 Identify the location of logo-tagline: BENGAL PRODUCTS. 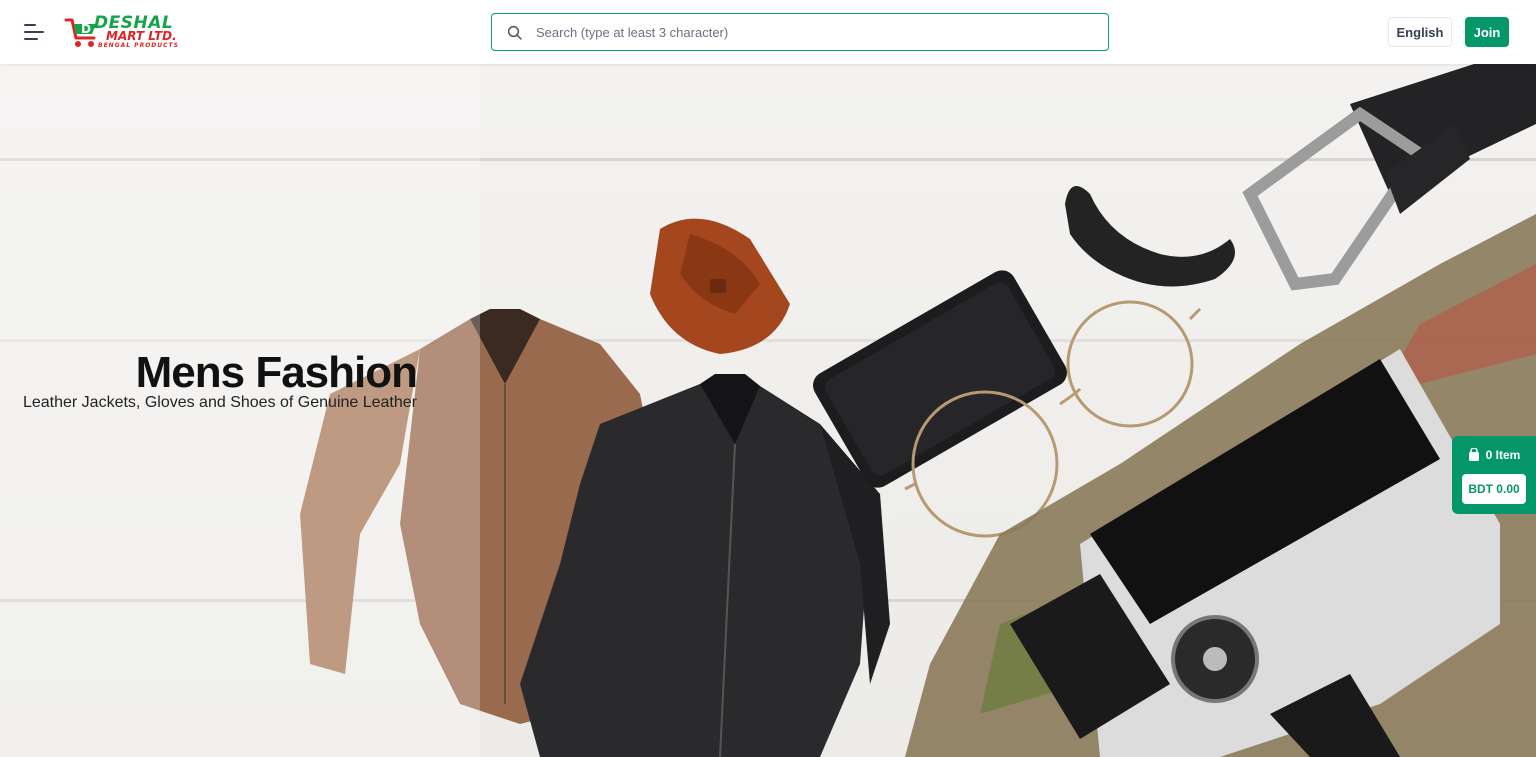
(138, 45).